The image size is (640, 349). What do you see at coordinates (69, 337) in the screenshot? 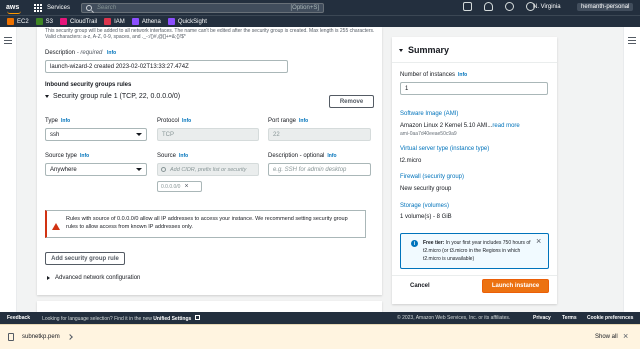
I see `chevron-up-icon` at bounding box center [69, 337].